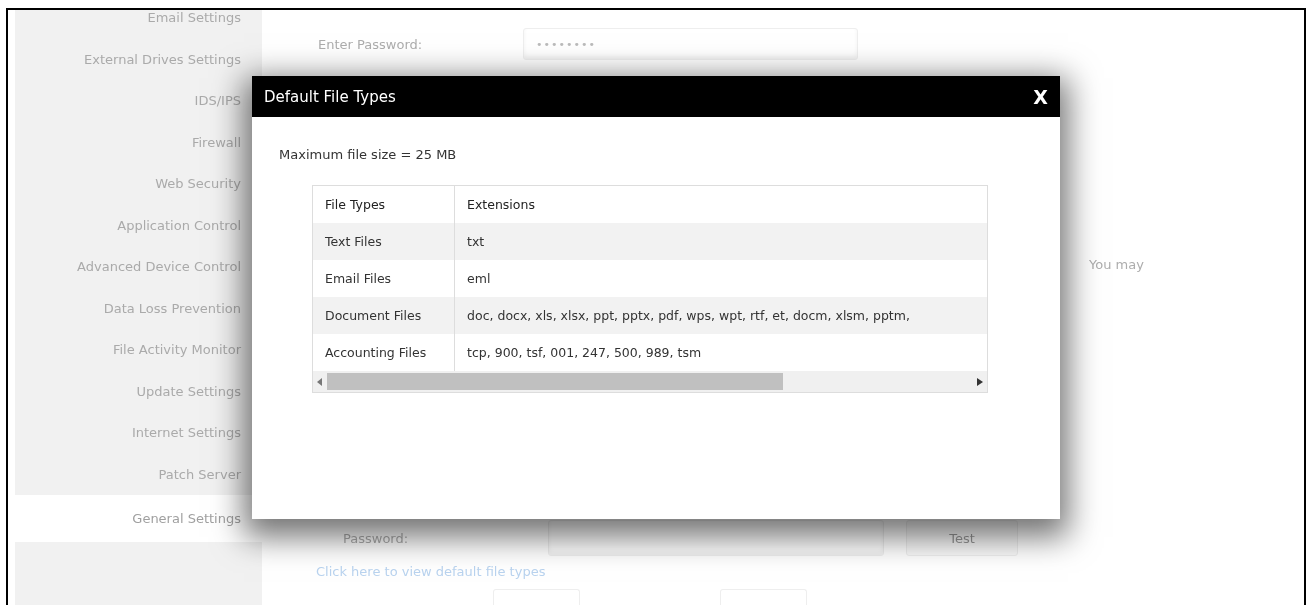  Describe the element at coordinates (962, 538) in the screenshot. I see `test-button: Test` at that location.